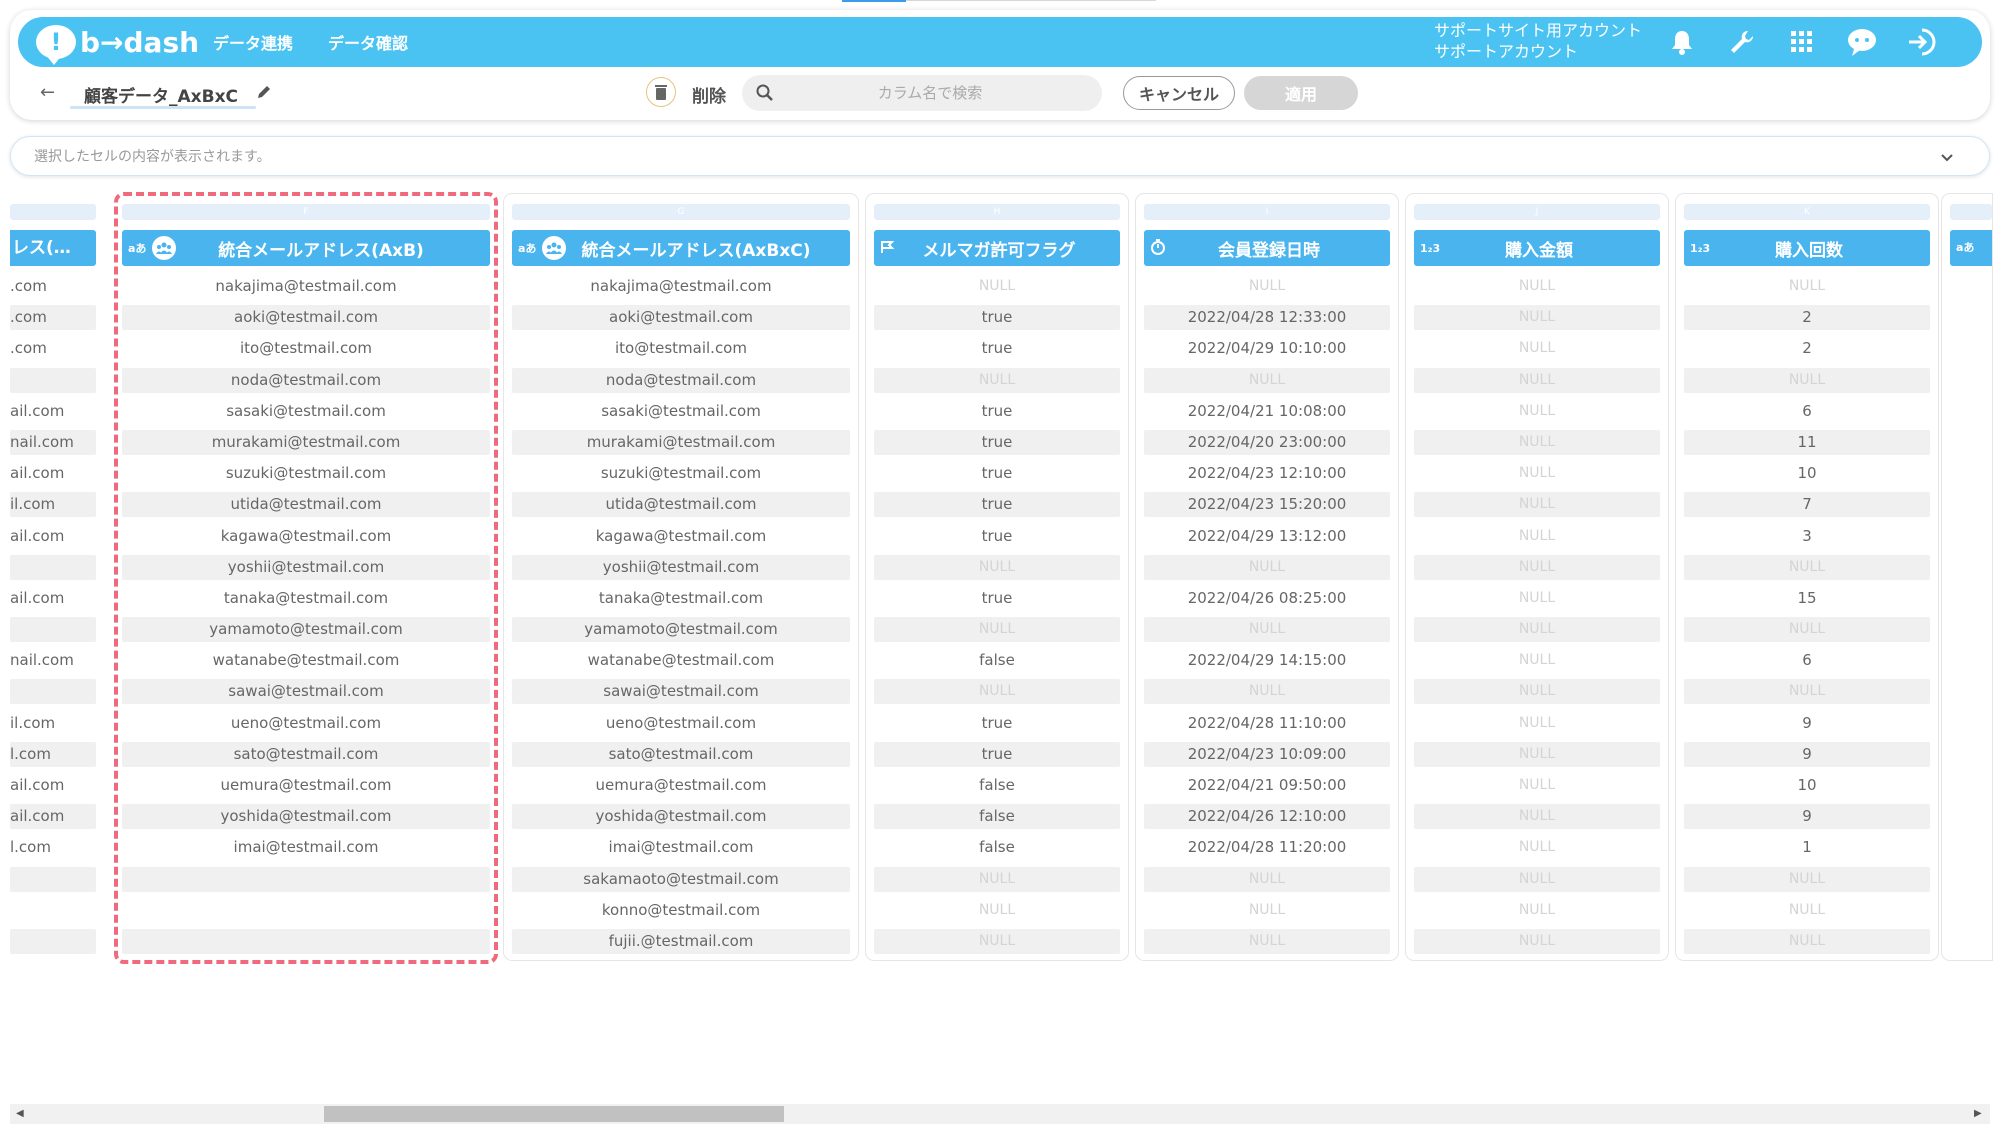 The width and height of the screenshot is (2000, 1125). What do you see at coordinates (306, 723) in the screenshot?
I see `table-cell: ueno@testmail.com` at bounding box center [306, 723].